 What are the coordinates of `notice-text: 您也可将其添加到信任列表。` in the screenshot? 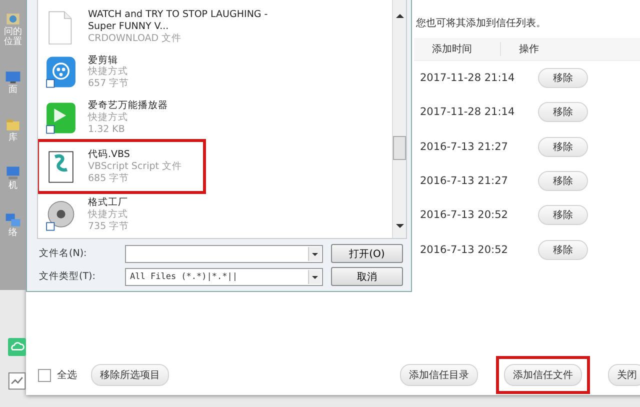 It's located at (481, 23).